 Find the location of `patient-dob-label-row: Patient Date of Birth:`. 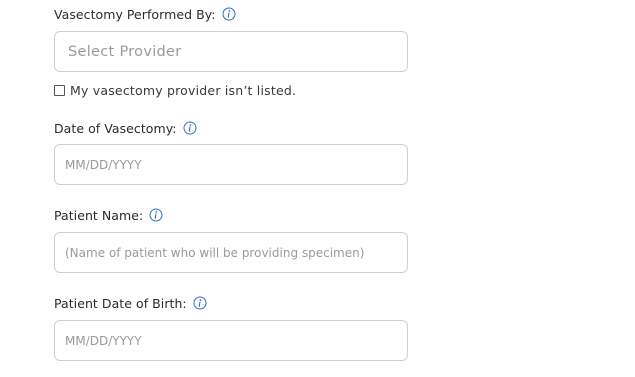

patient-dob-label-row: Patient Date of Birth: is located at coordinates (130, 303).